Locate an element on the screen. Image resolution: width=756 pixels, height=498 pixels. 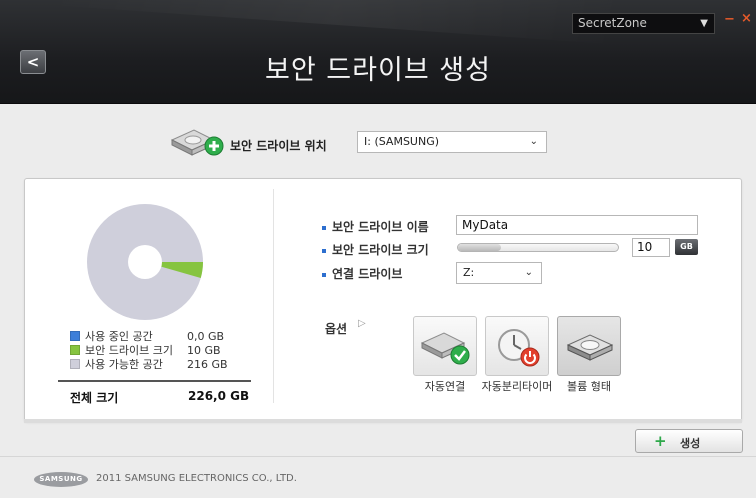
legend-row-free: 사용 가능한 공간 216 GB is located at coordinates (149, 364).